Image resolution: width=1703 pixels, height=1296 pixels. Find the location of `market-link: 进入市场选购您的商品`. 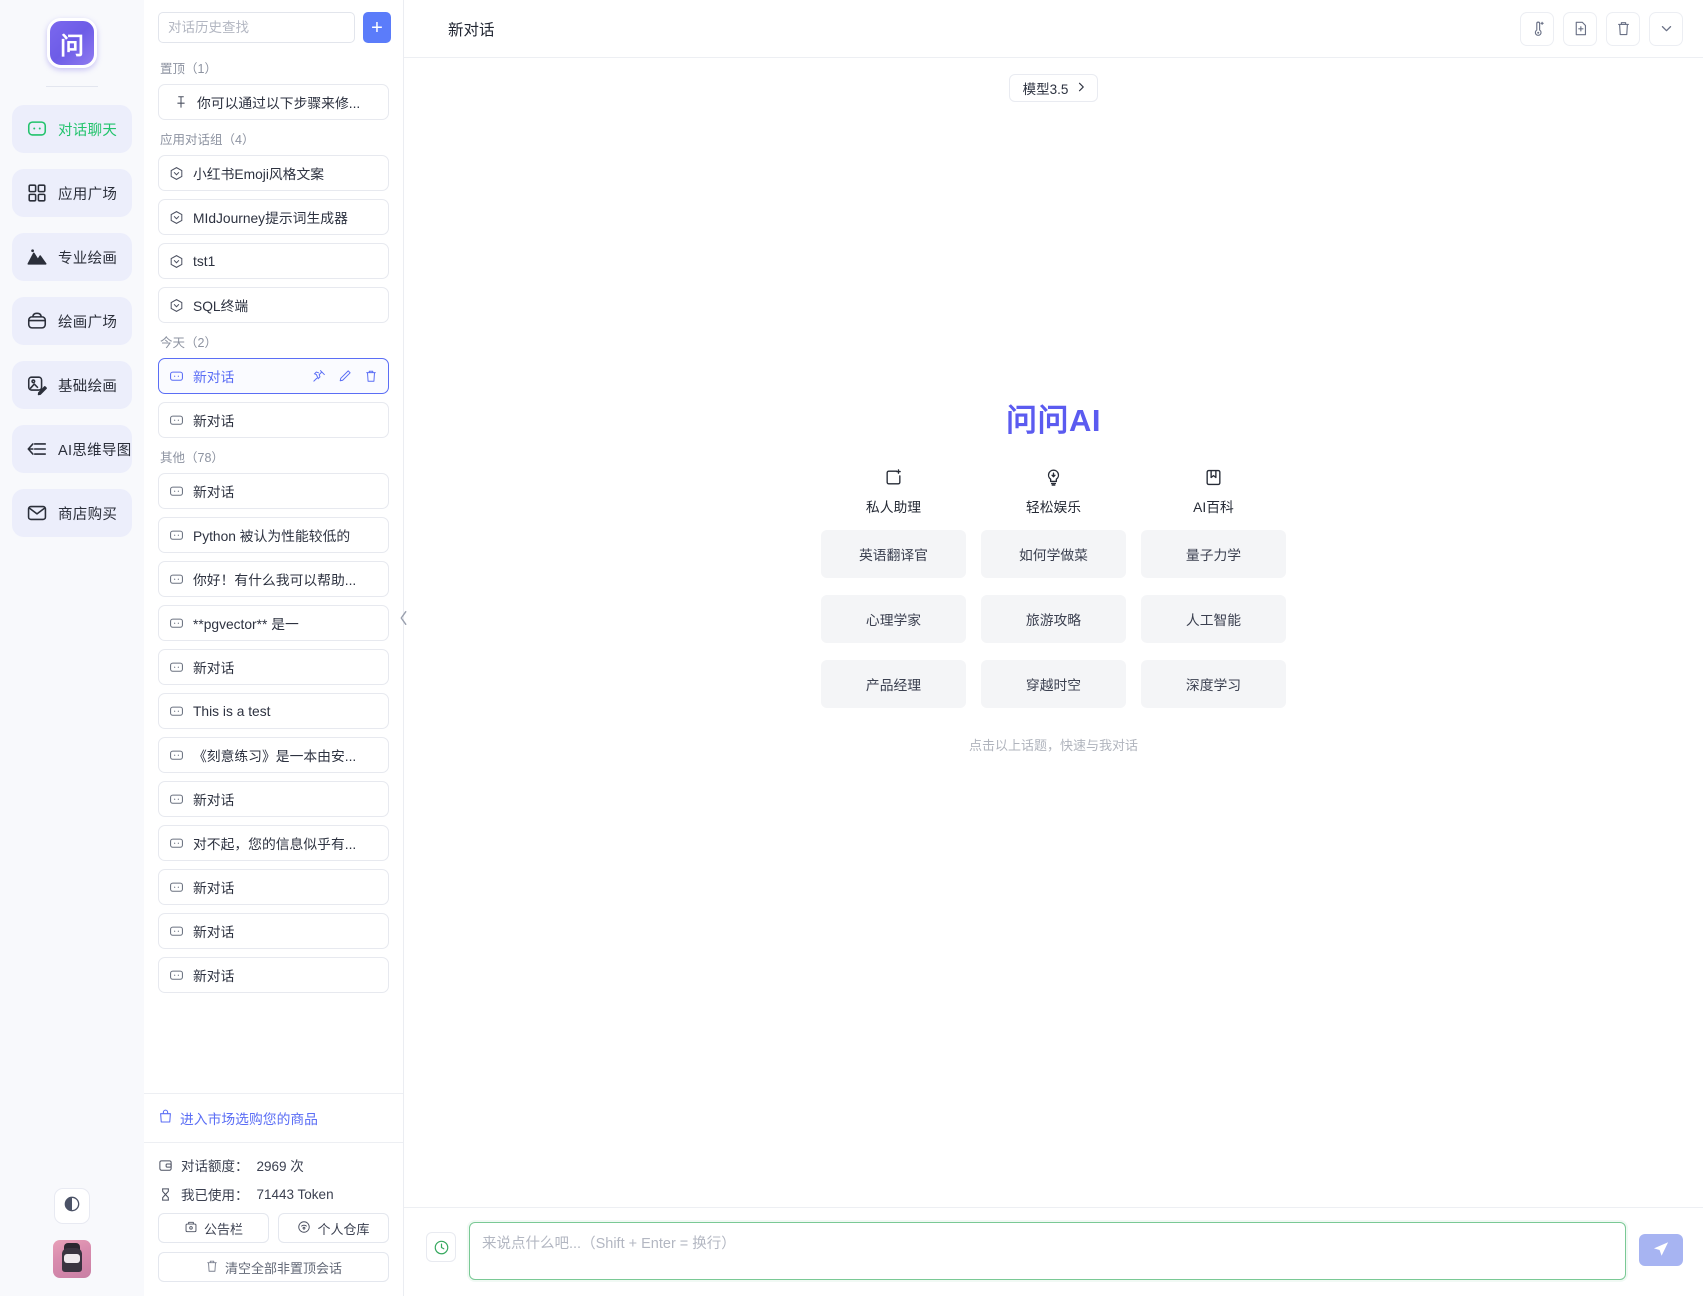

market-link: 进入市场选购您的商品 is located at coordinates (273, 1117).